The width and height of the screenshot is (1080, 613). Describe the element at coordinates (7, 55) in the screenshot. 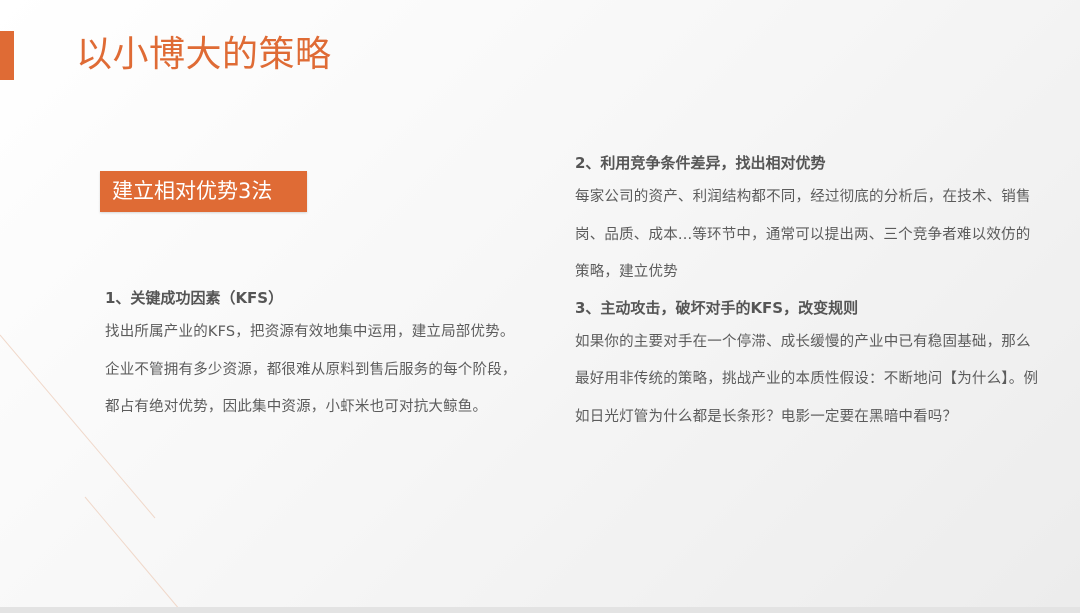

I see `title-accent-bar` at that location.